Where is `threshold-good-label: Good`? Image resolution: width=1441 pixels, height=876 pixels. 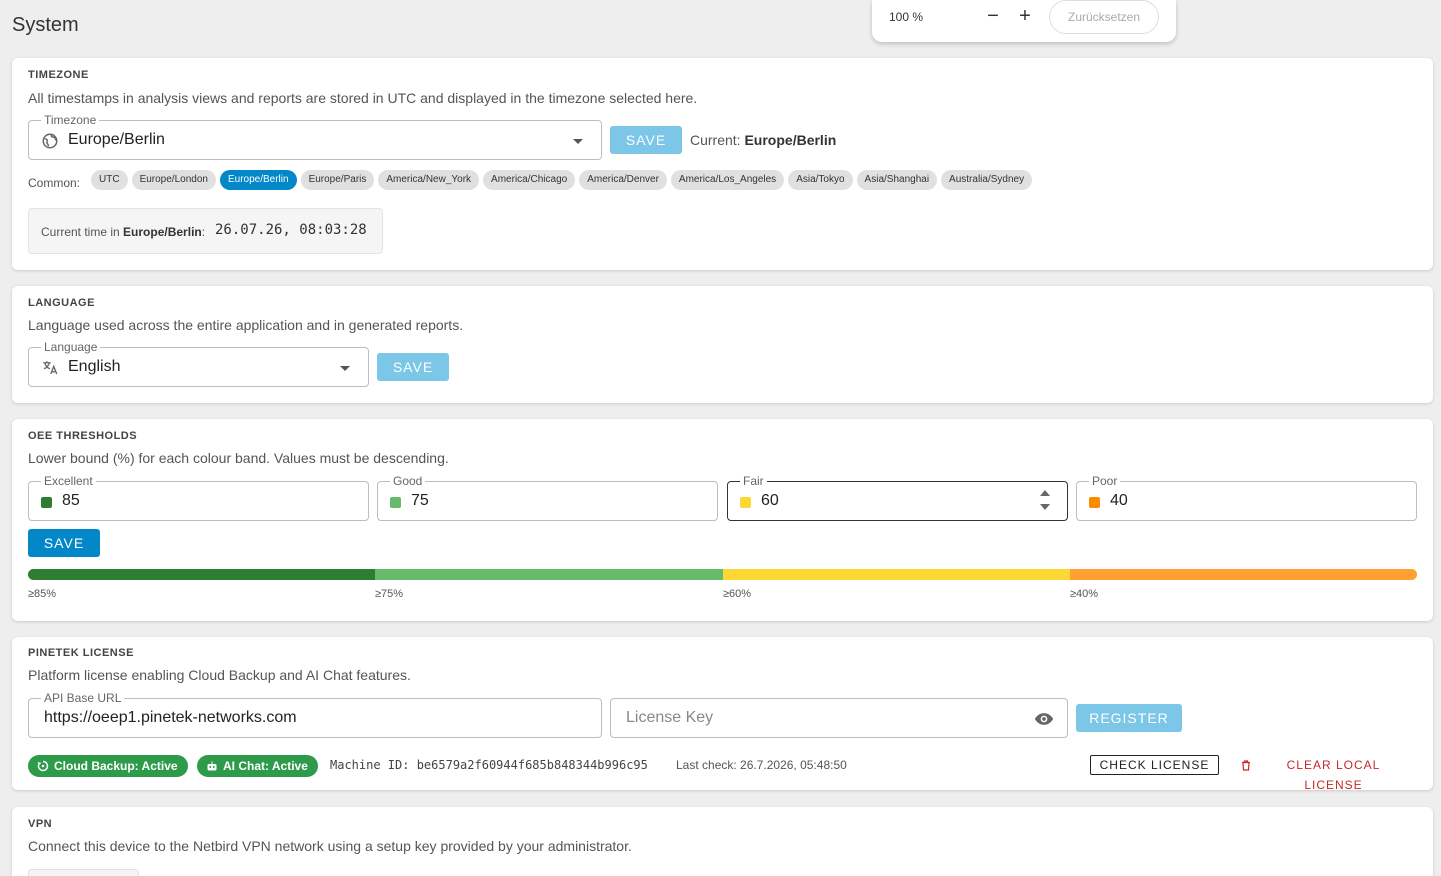
threshold-good-label: Good is located at coordinates (408, 481).